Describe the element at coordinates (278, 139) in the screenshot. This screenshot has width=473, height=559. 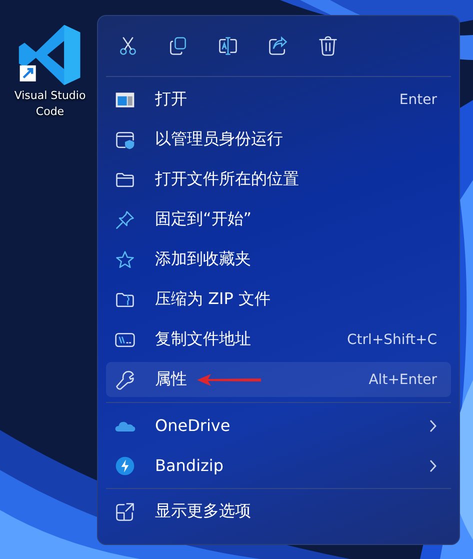
I see `menu-item: 以管理员身份运行` at that location.